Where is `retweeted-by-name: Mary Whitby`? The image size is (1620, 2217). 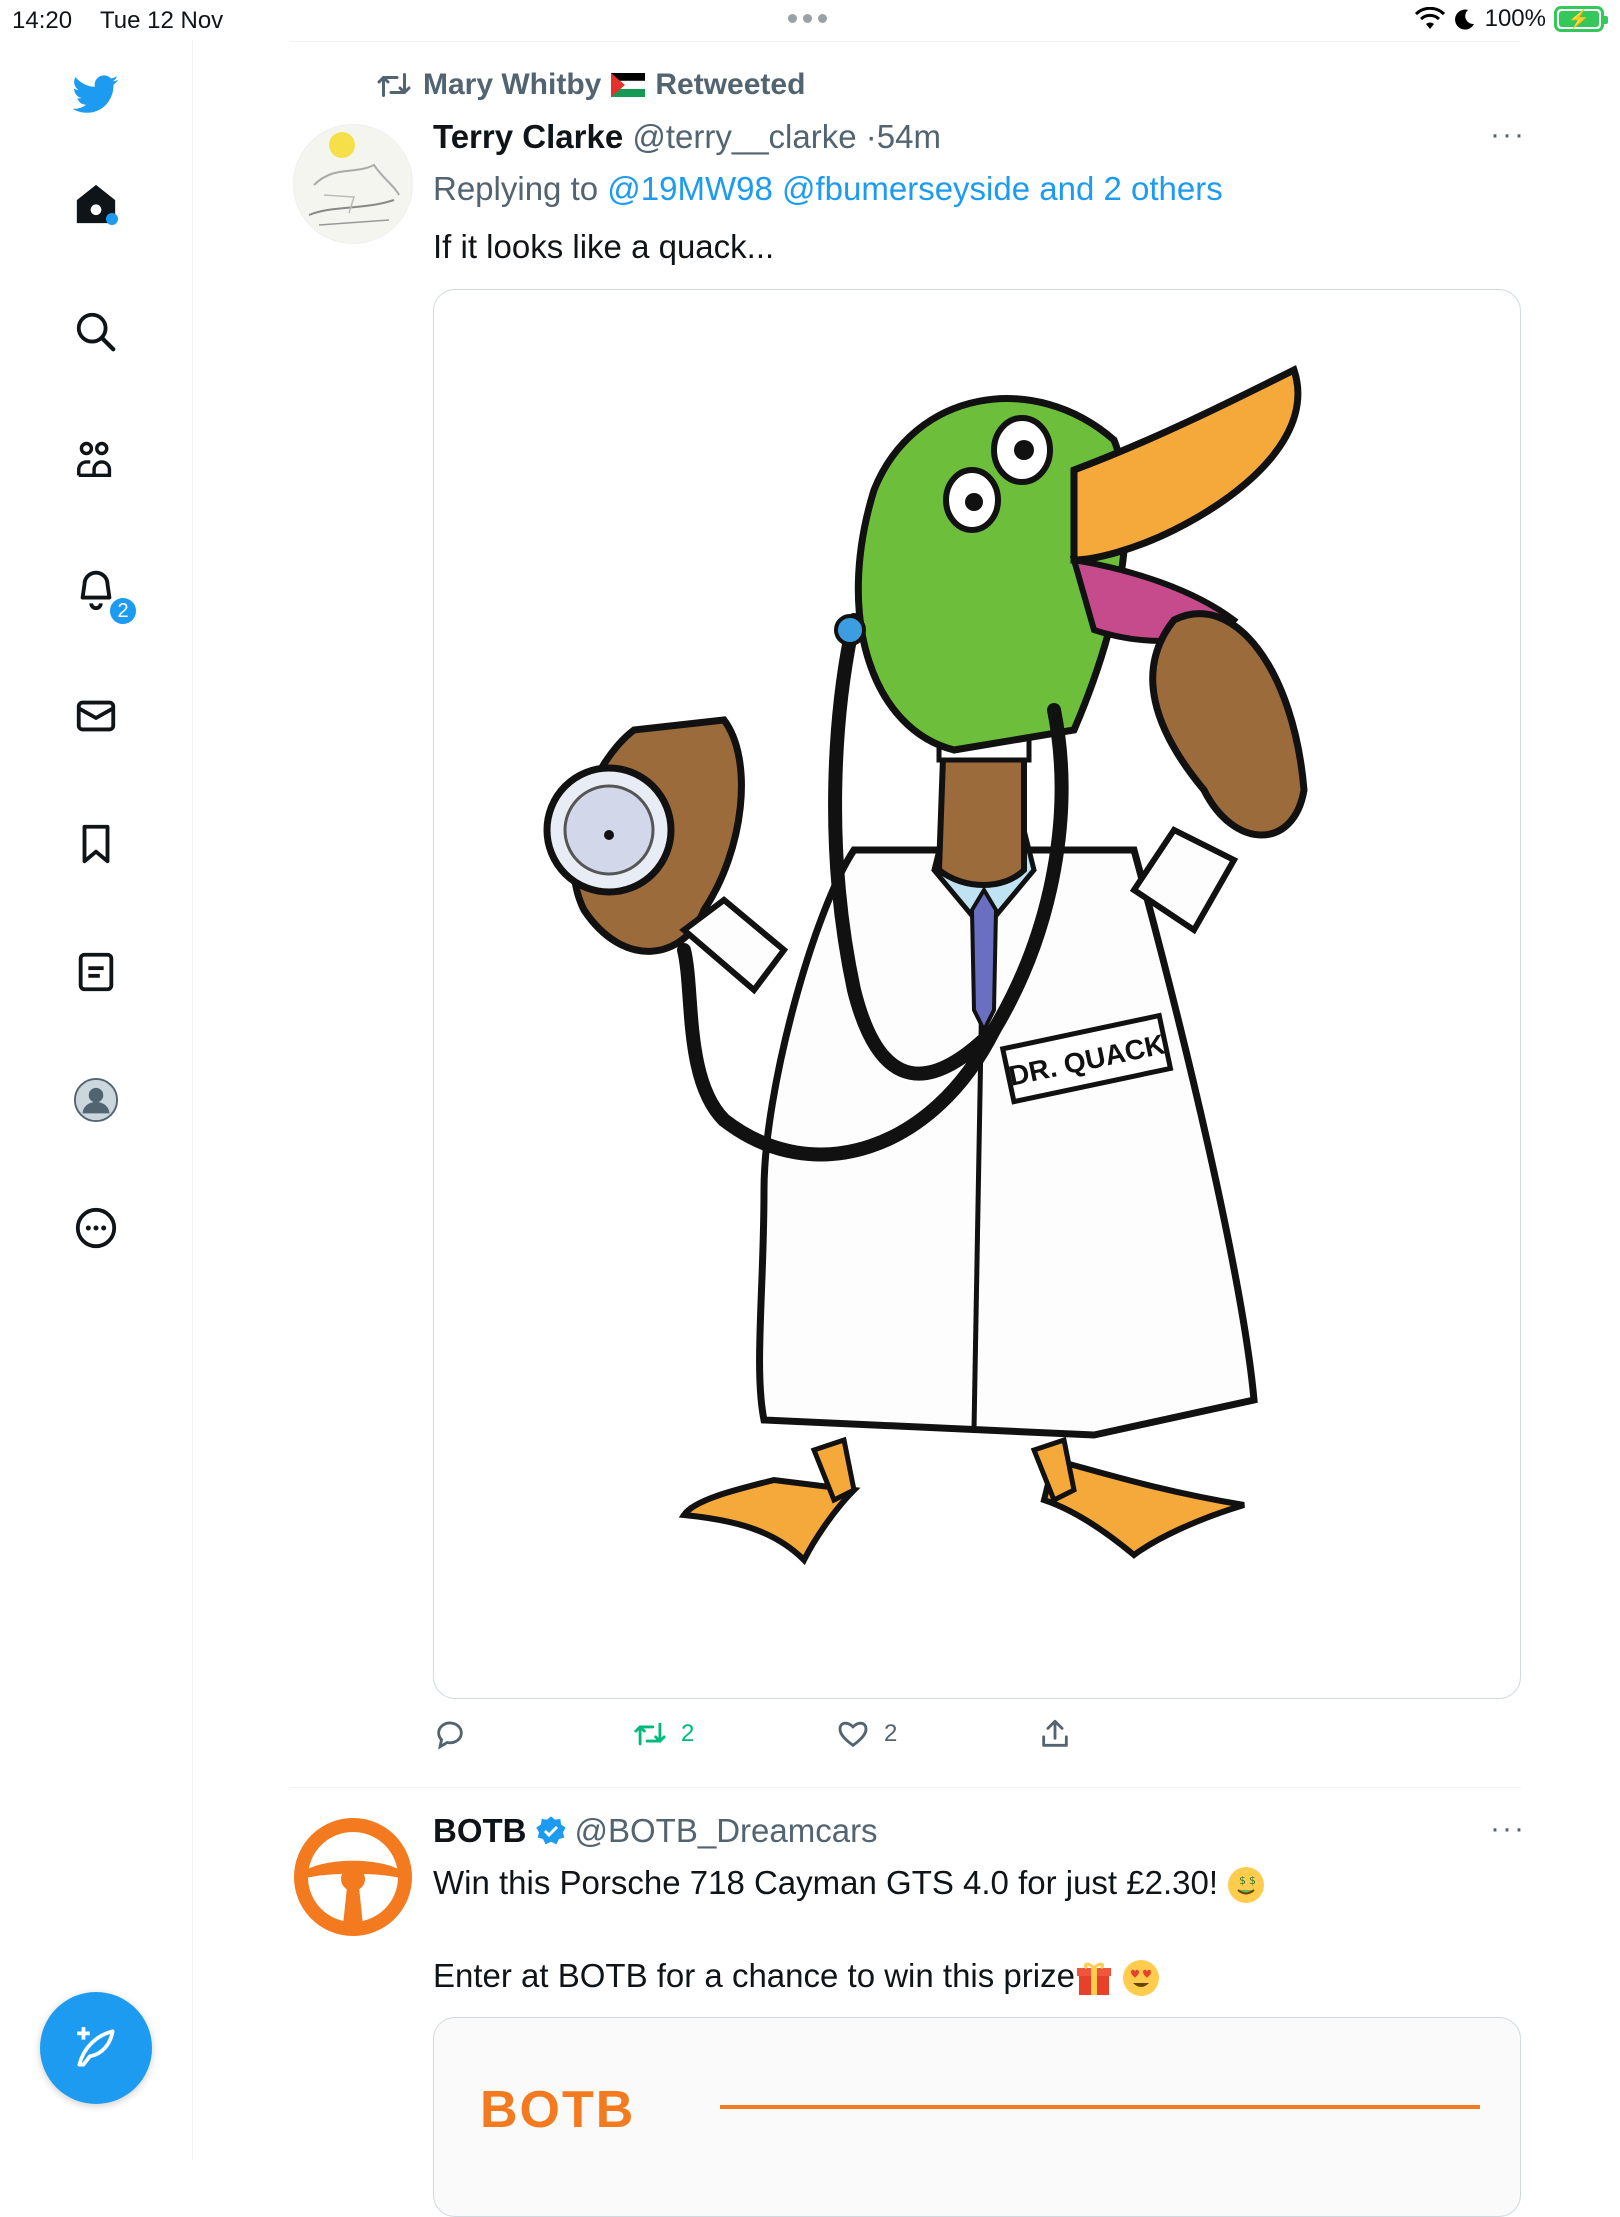
retweeted-by-name: Mary Whitby is located at coordinates (512, 84).